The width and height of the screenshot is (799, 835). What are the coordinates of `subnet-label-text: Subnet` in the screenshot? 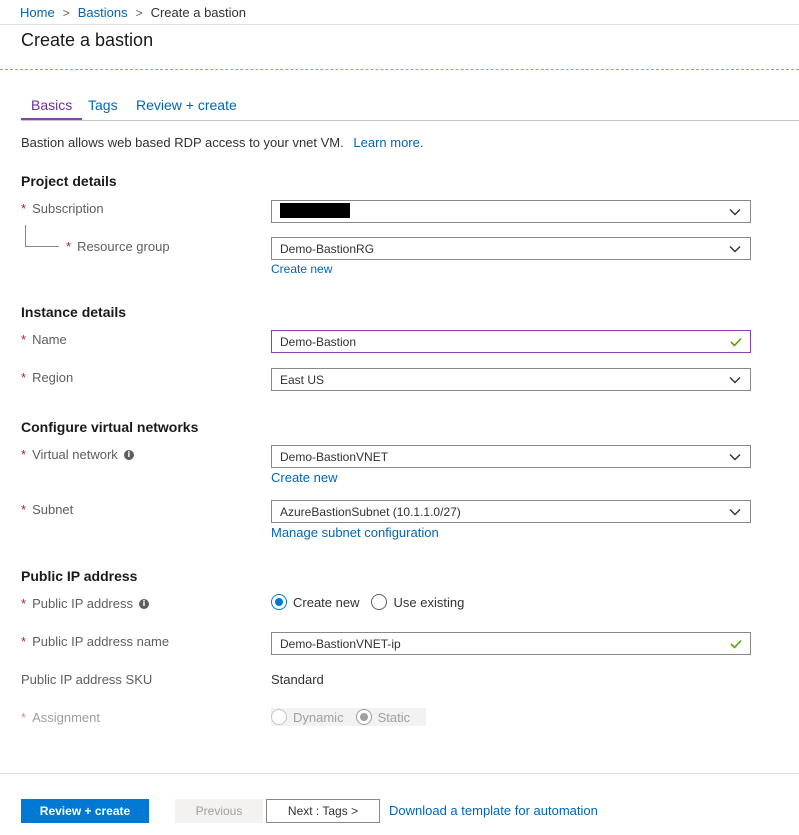 It's located at (53, 509).